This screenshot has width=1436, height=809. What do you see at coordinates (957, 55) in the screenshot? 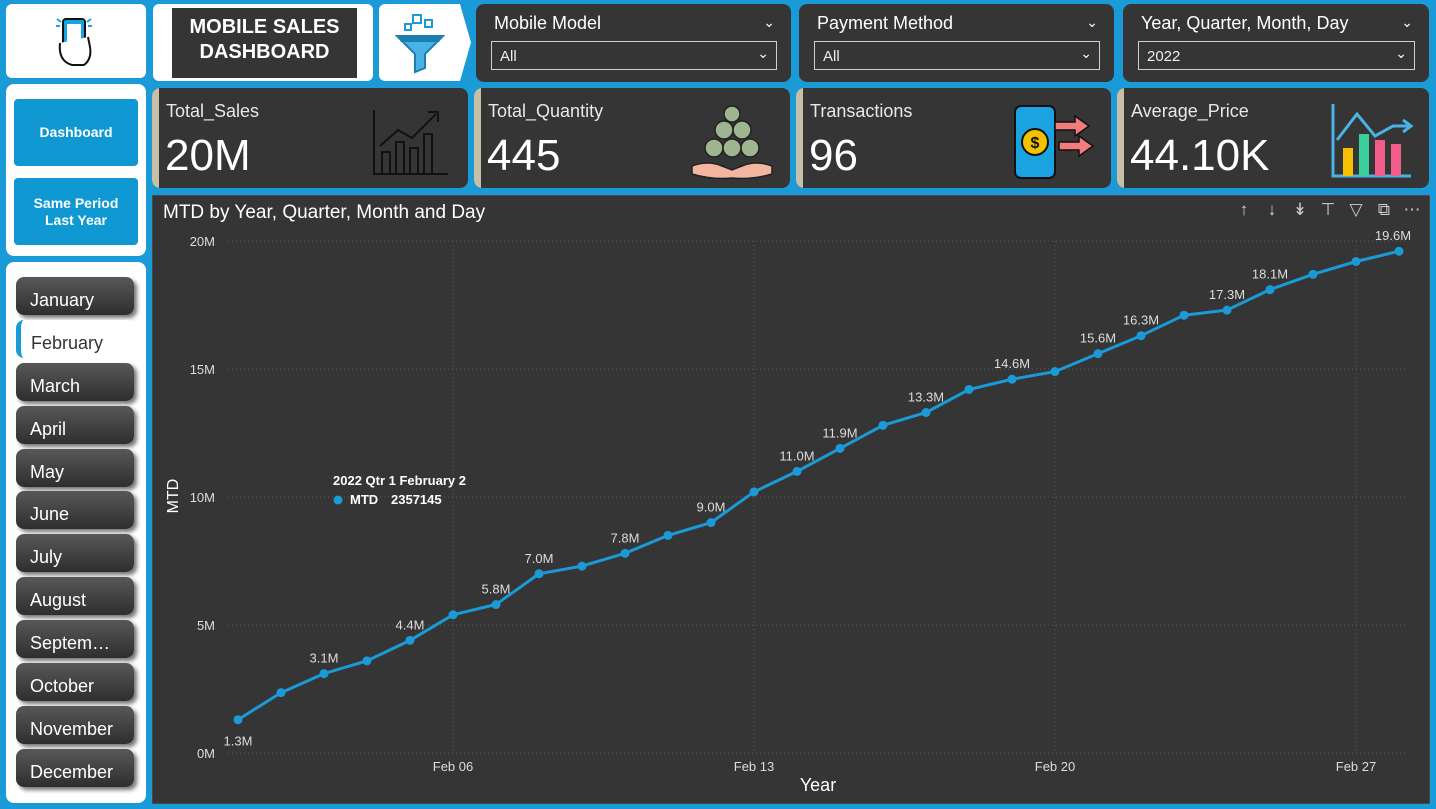
I see `payment-method-dropdown: All ⌄` at bounding box center [957, 55].